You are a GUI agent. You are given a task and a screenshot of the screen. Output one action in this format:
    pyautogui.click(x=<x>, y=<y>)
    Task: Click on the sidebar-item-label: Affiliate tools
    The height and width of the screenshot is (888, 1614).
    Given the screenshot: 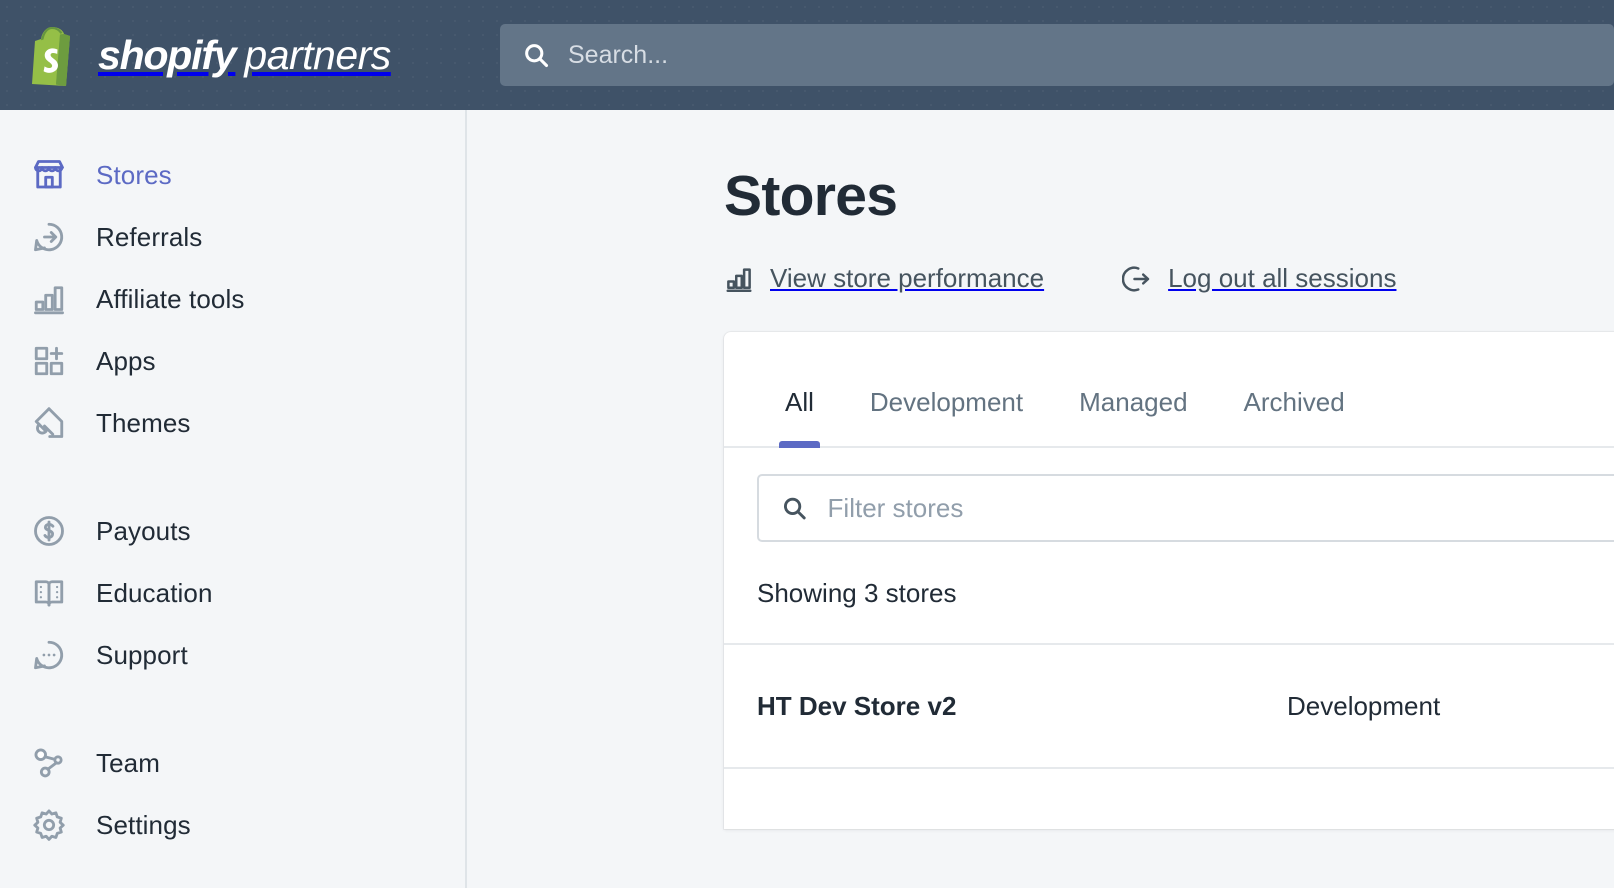 What is the action you would take?
    pyautogui.click(x=170, y=298)
    